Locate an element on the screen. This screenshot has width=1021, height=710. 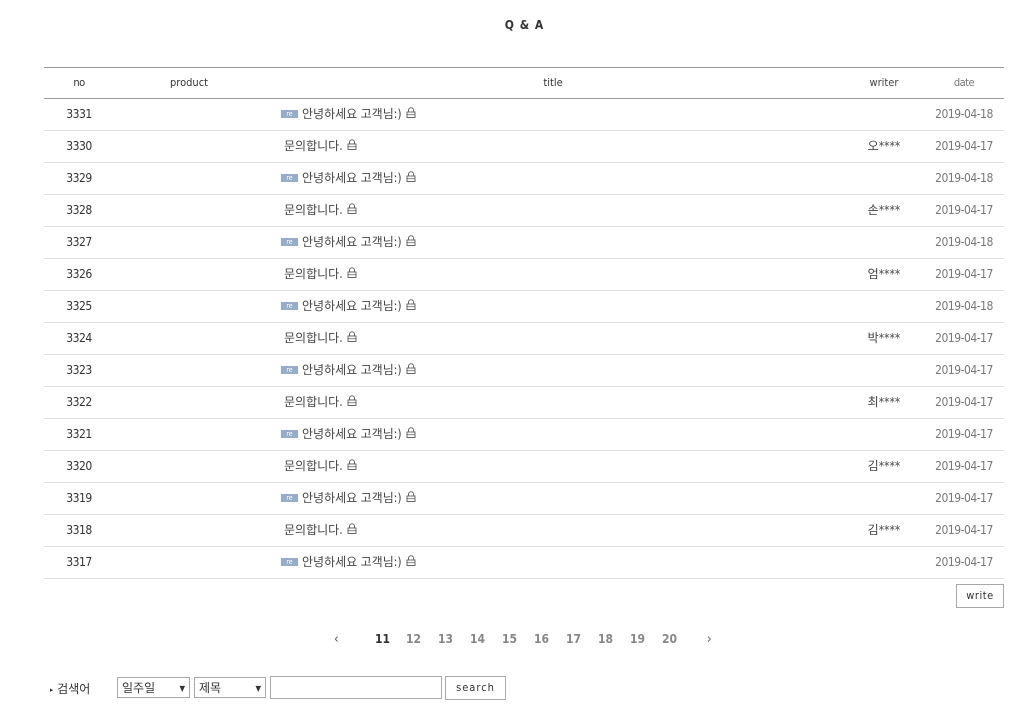
period-select: 일주일 ▼ is located at coordinates (153, 687).